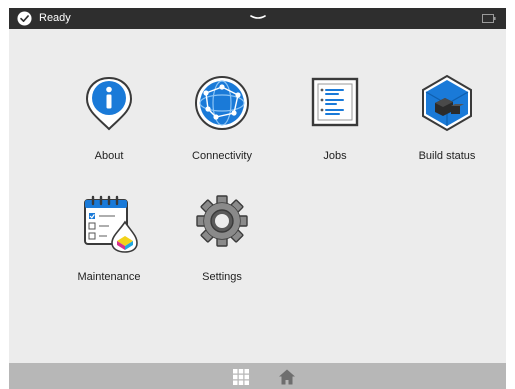 The width and height of the screenshot is (515, 389). Describe the element at coordinates (287, 377) in the screenshot. I see `home-icon` at that location.